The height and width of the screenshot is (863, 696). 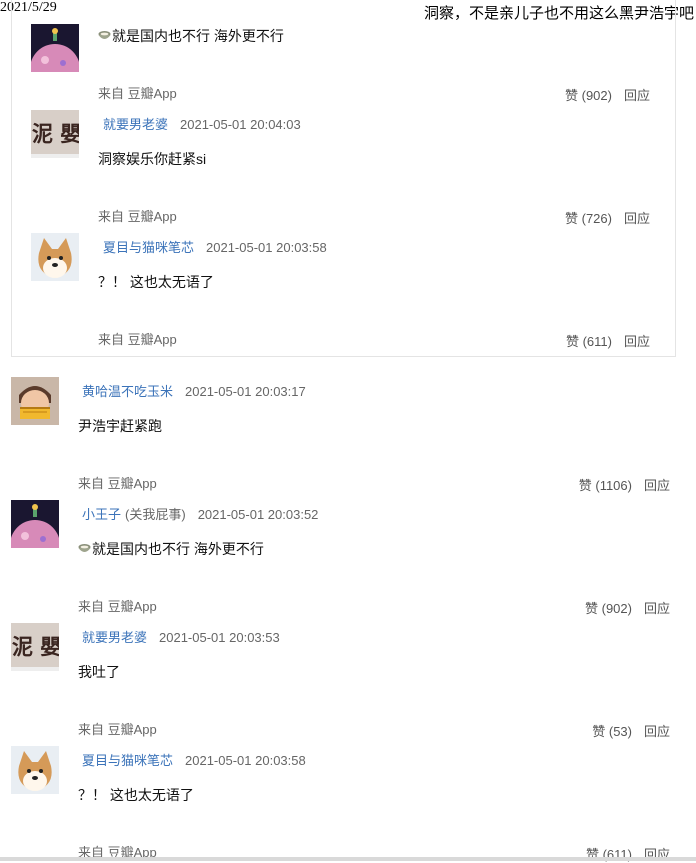 I want to click on comment-meta: 就要男老婆 2021-05-01 20:04:03, so click(x=202, y=123).